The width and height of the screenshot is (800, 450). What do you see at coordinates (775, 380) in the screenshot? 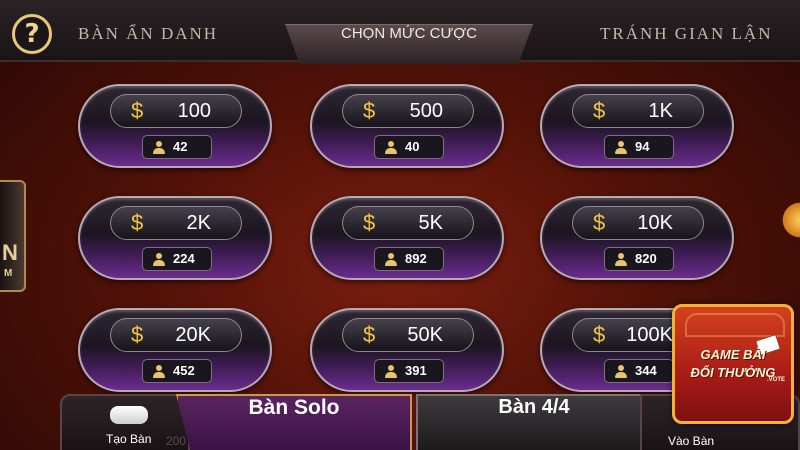
I see `logo-tag: .VOTE` at bounding box center [775, 380].